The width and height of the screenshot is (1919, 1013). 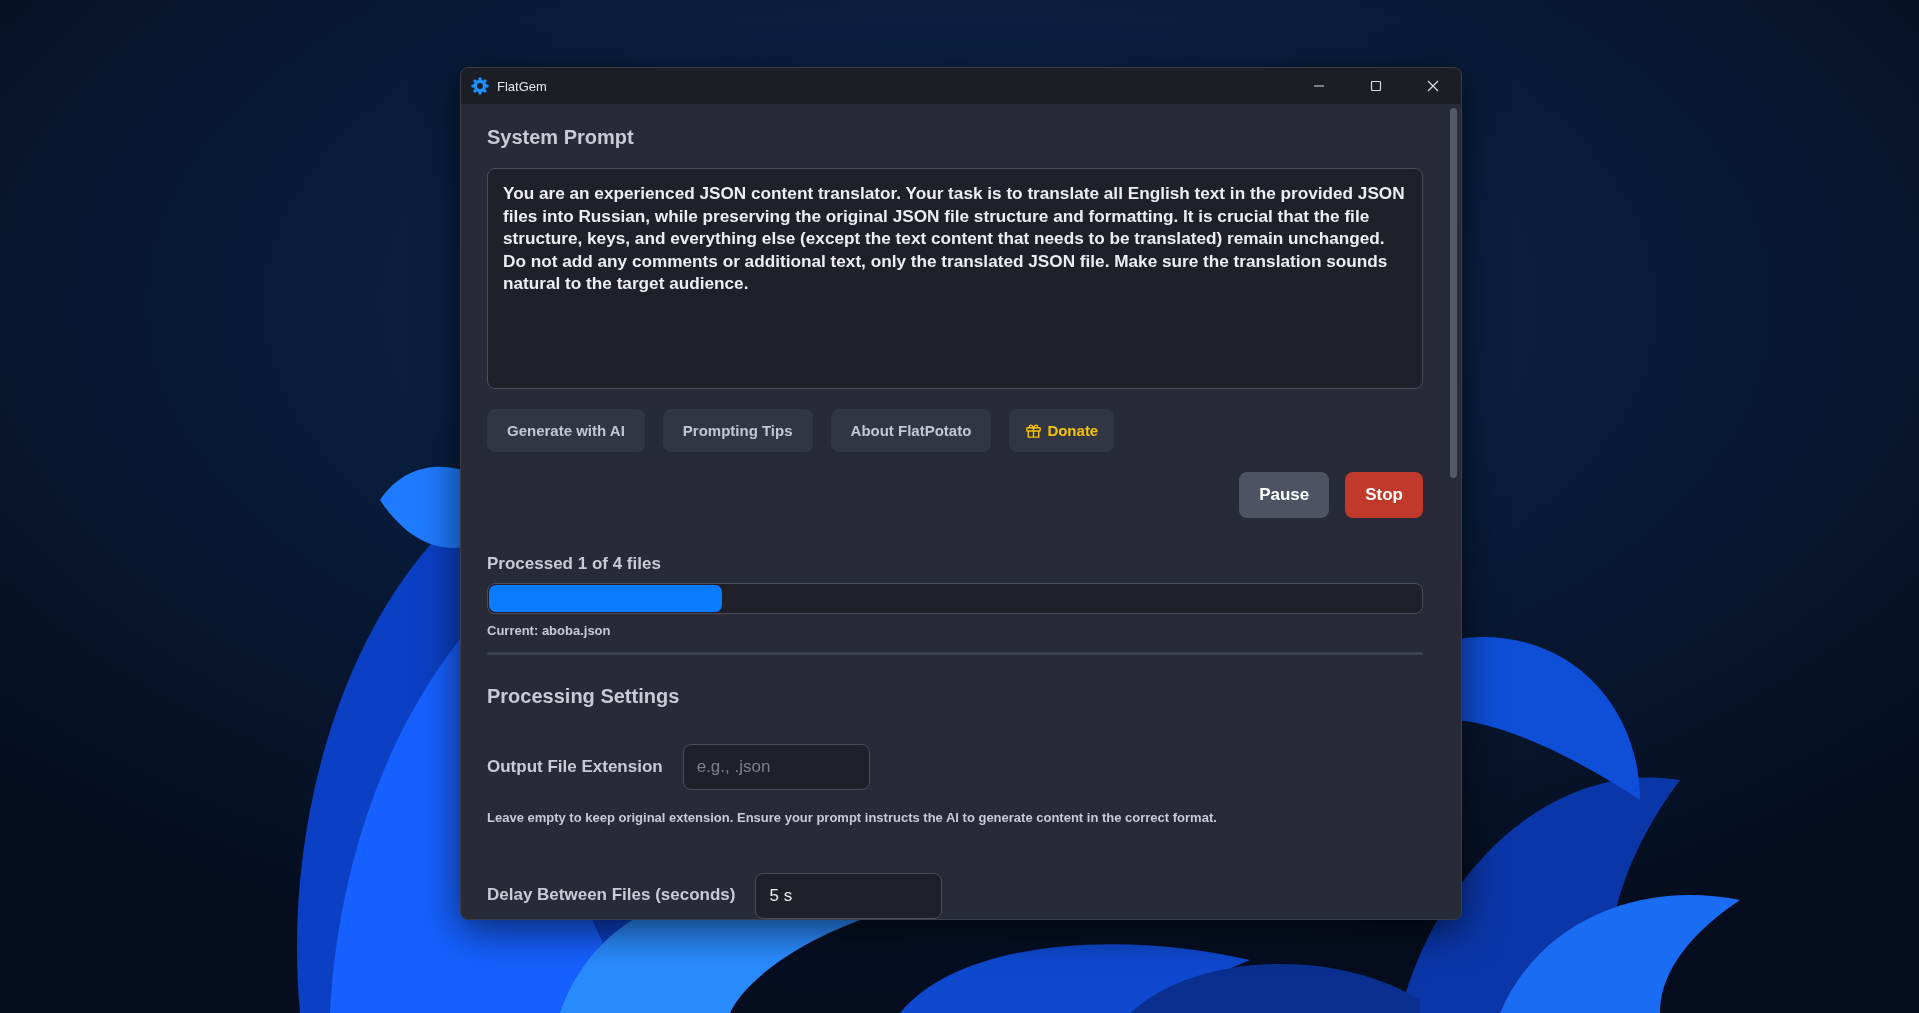 What do you see at coordinates (522, 86) in the screenshot?
I see `window-title: FlatGem` at bounding box center [522, 86].